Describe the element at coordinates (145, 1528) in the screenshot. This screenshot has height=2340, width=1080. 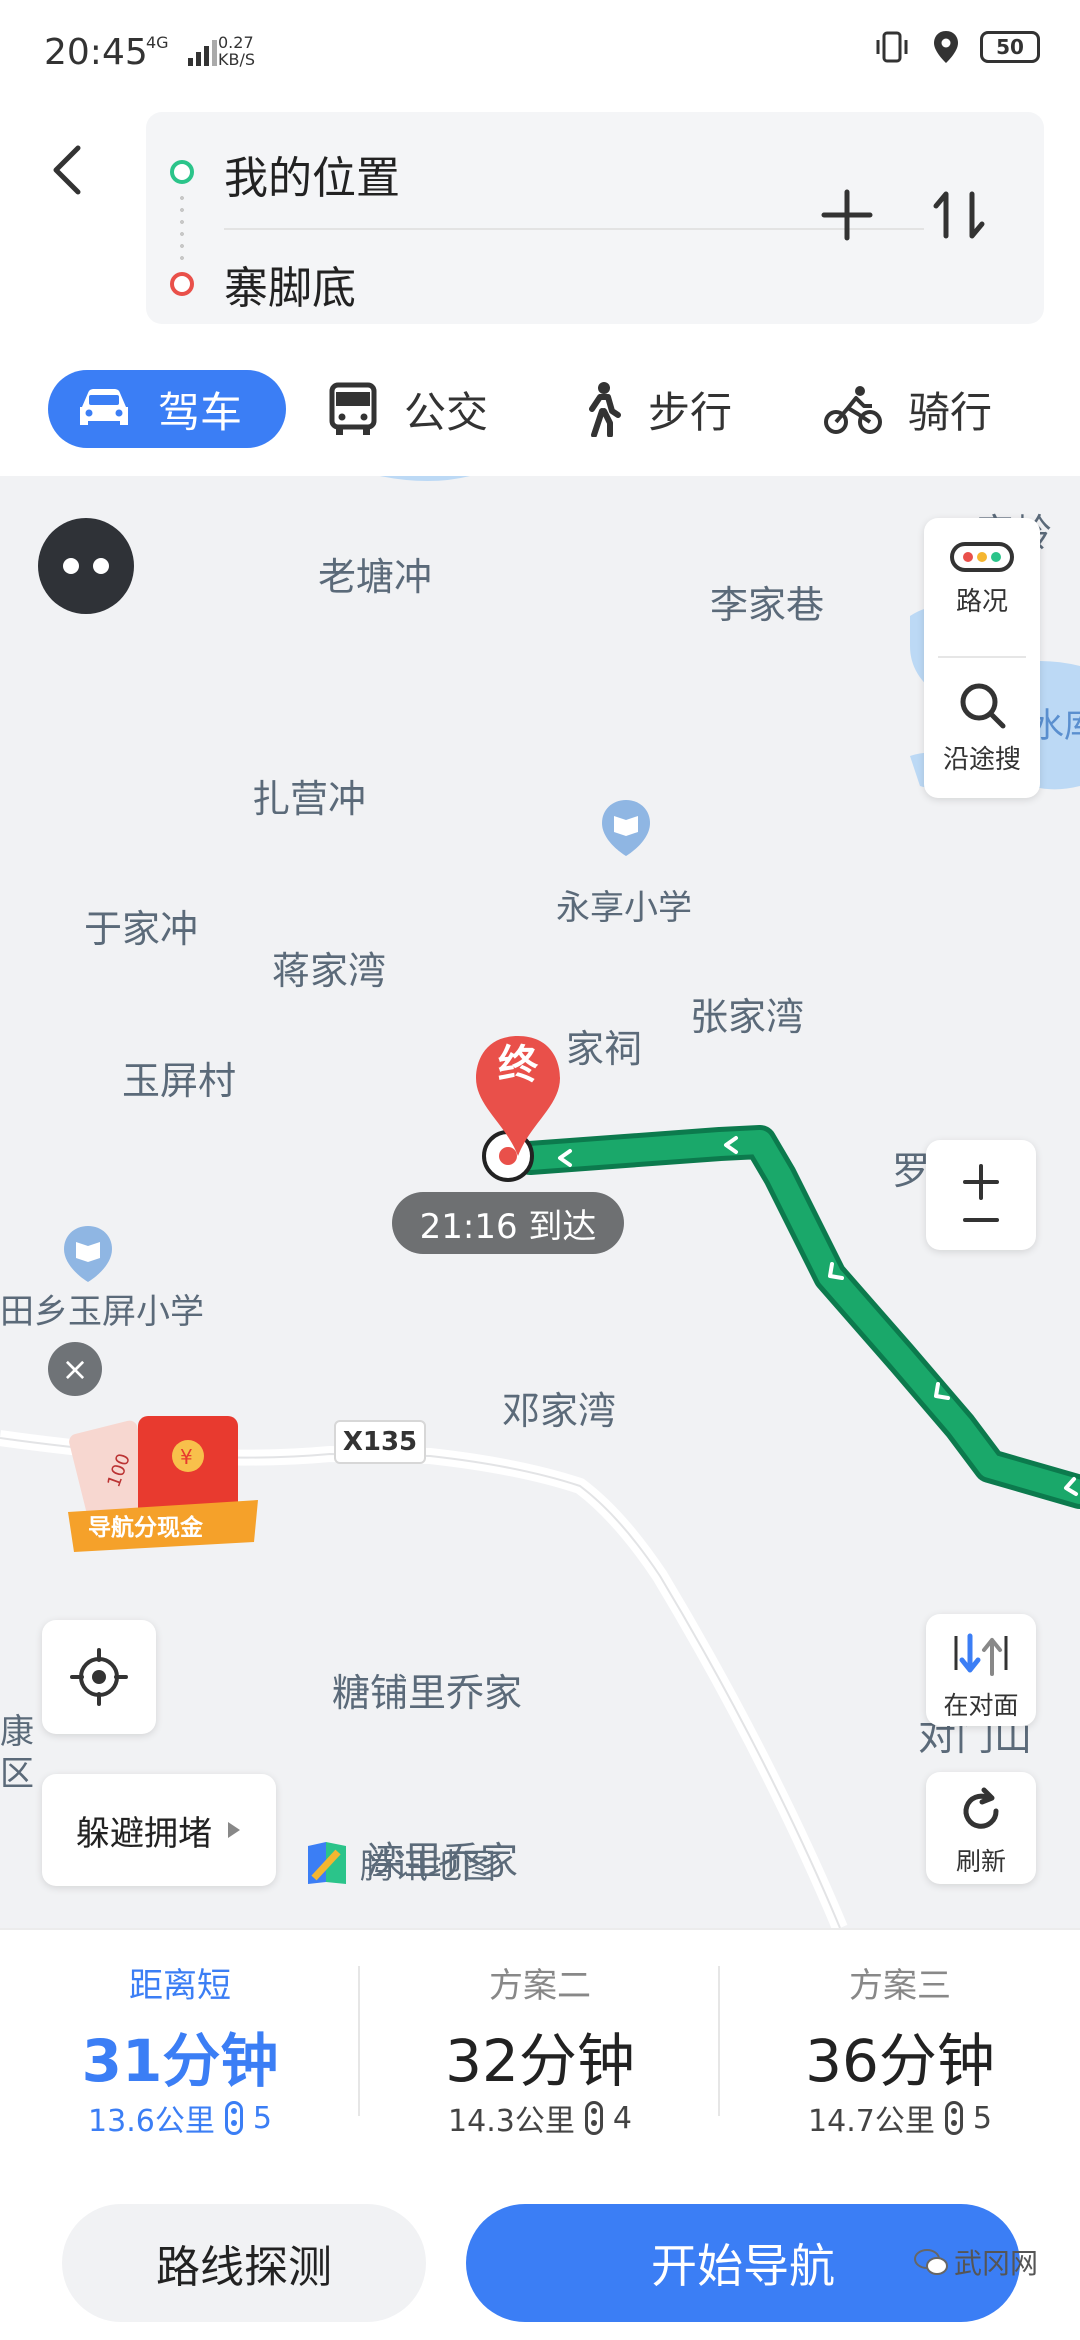
I see `ad-label: 导航分现金` at that location.